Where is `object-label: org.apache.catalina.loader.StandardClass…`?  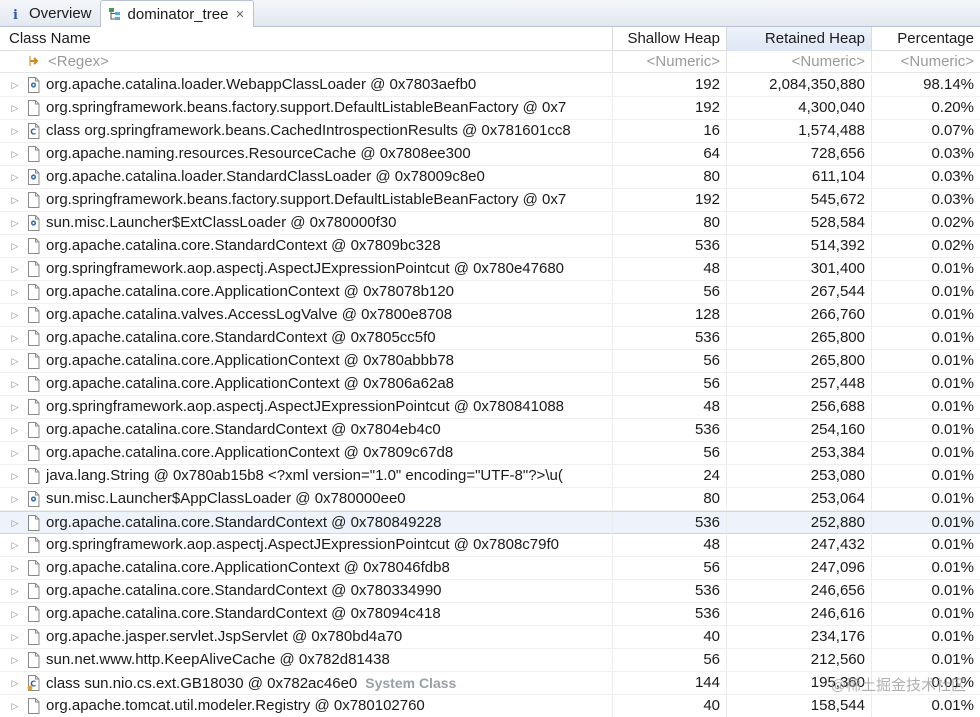 object-label: org.apache.catalina.loader.StandardClass… is located at coordinates (265, 176).